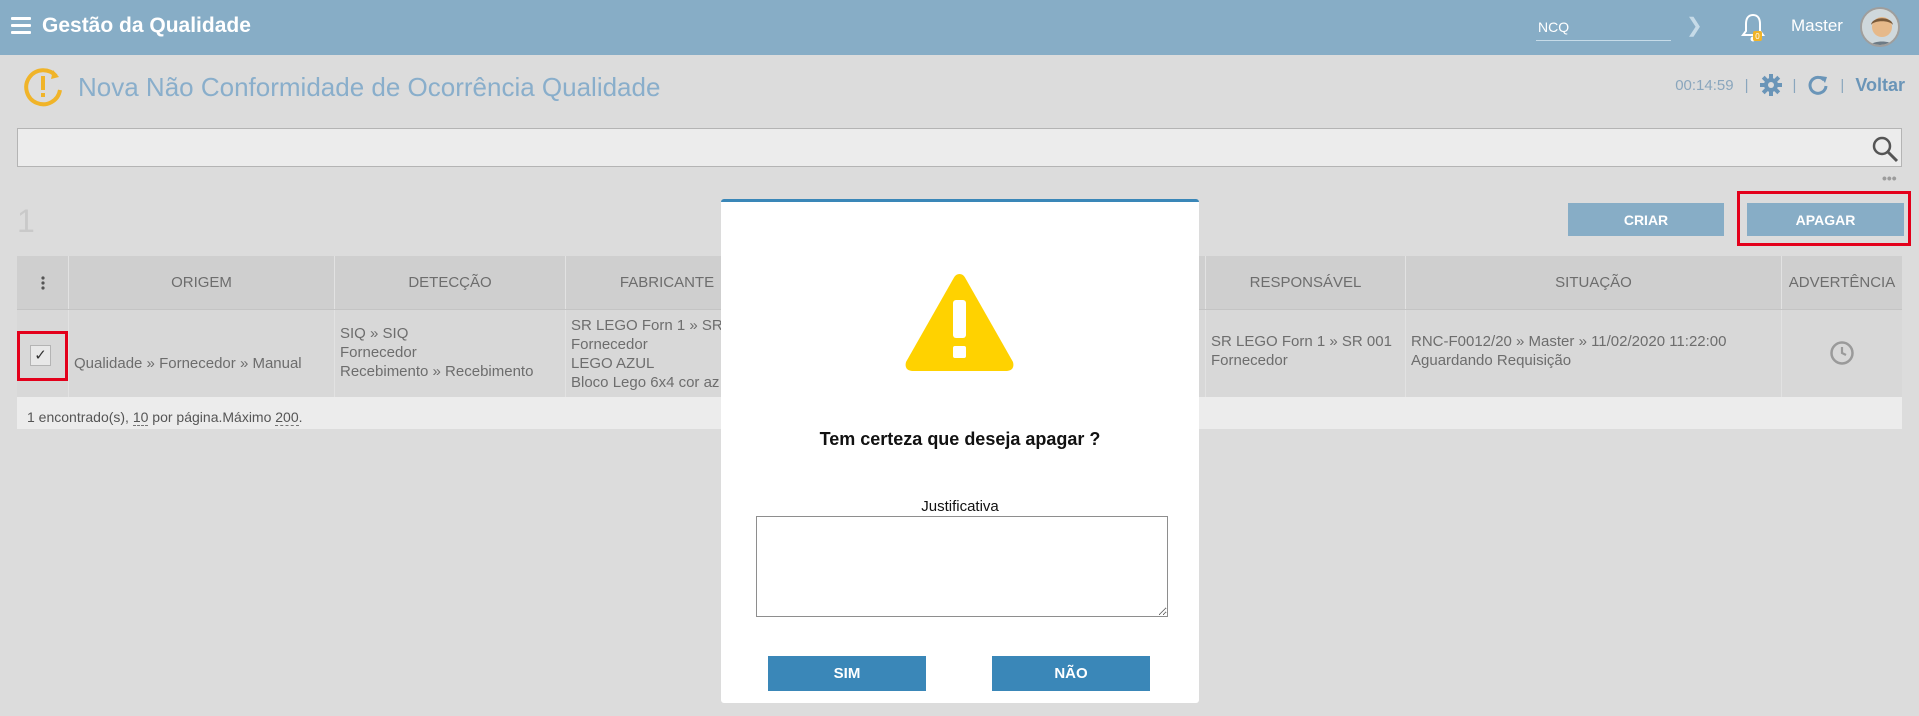 The width and height of the screenshot is (1919, 716). I want to click on dialog-question: Tem certeza que deseja apagar ?, so click(960, 439).